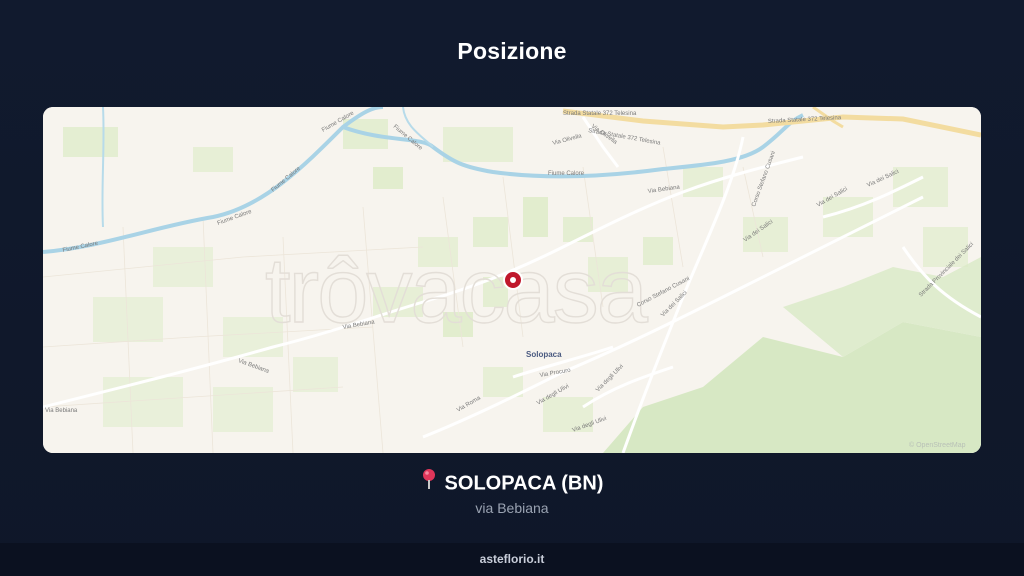 Image resolution: width=1024 pixels, height=576 pixels. What do you see at coordinates (457, 291) in the screenshot?
I see `map-watermark: trôvacasa` at bounding box center [457, 291].